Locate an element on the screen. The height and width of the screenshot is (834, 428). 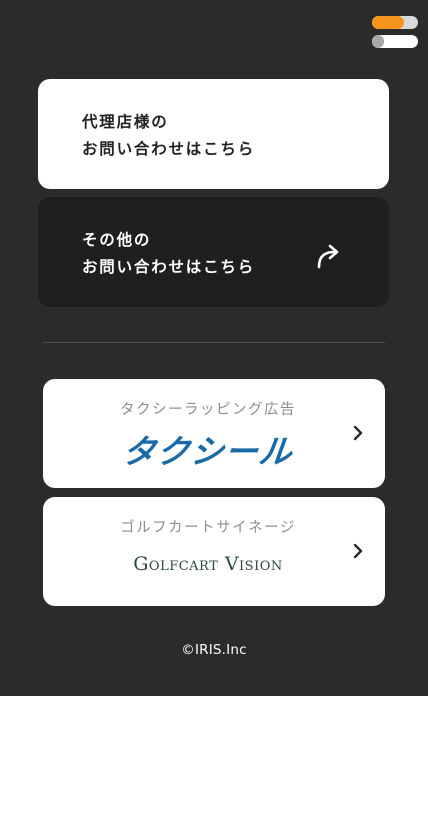
other-contact-button: その他の お問い合わせはこちら is located at coordinates (213, 252).